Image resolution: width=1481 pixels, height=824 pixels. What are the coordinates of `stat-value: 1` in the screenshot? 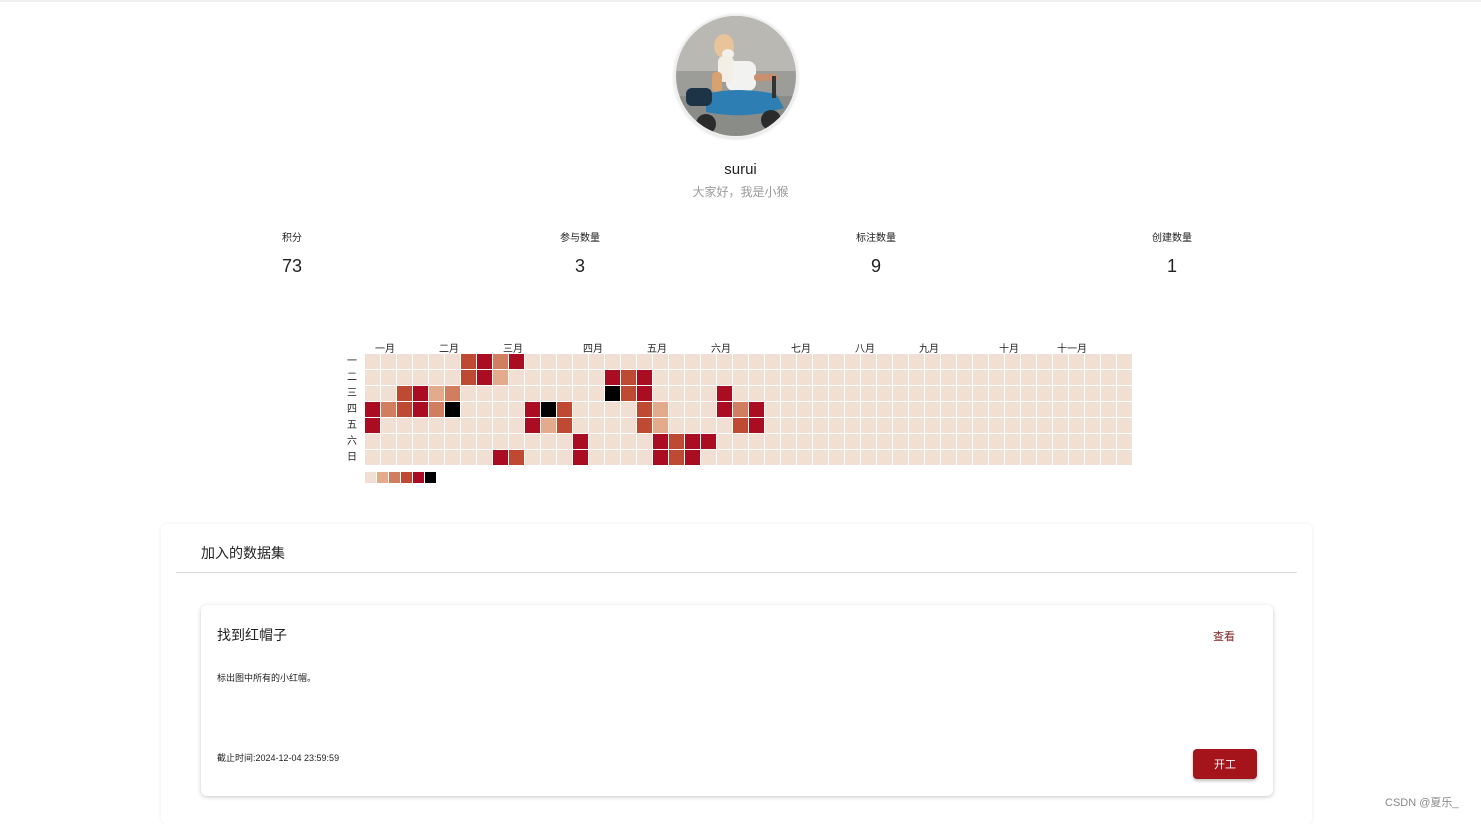 It's located at (1171, 266).